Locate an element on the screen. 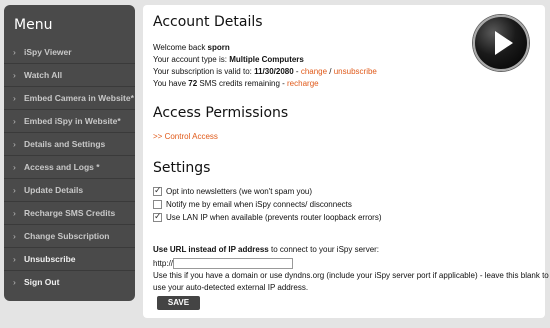 The image size is (550, 328). sidebar-item-details-settings: › Details and Settings is located at coordinates (69, 144).